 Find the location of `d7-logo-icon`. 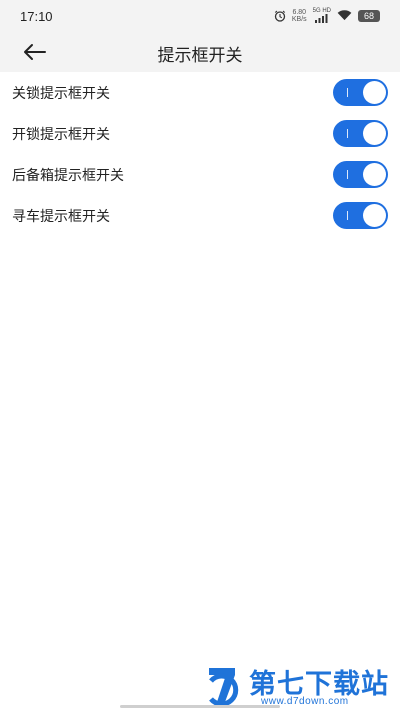

d7-logo-icon is located at coordinates (224, 687).